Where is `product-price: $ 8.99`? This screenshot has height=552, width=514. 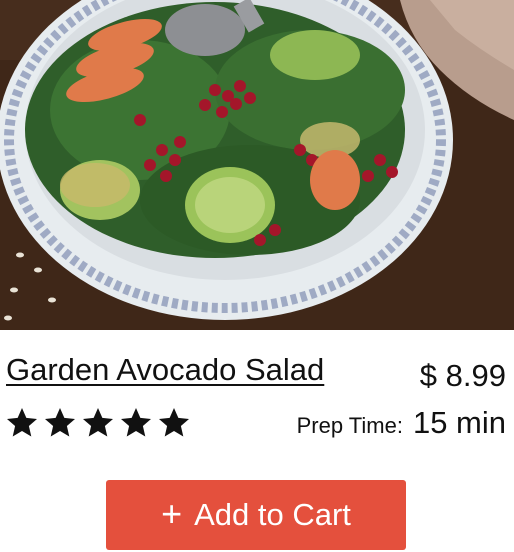
product-price: $ 8.99 is located at coordinates (462, 375).